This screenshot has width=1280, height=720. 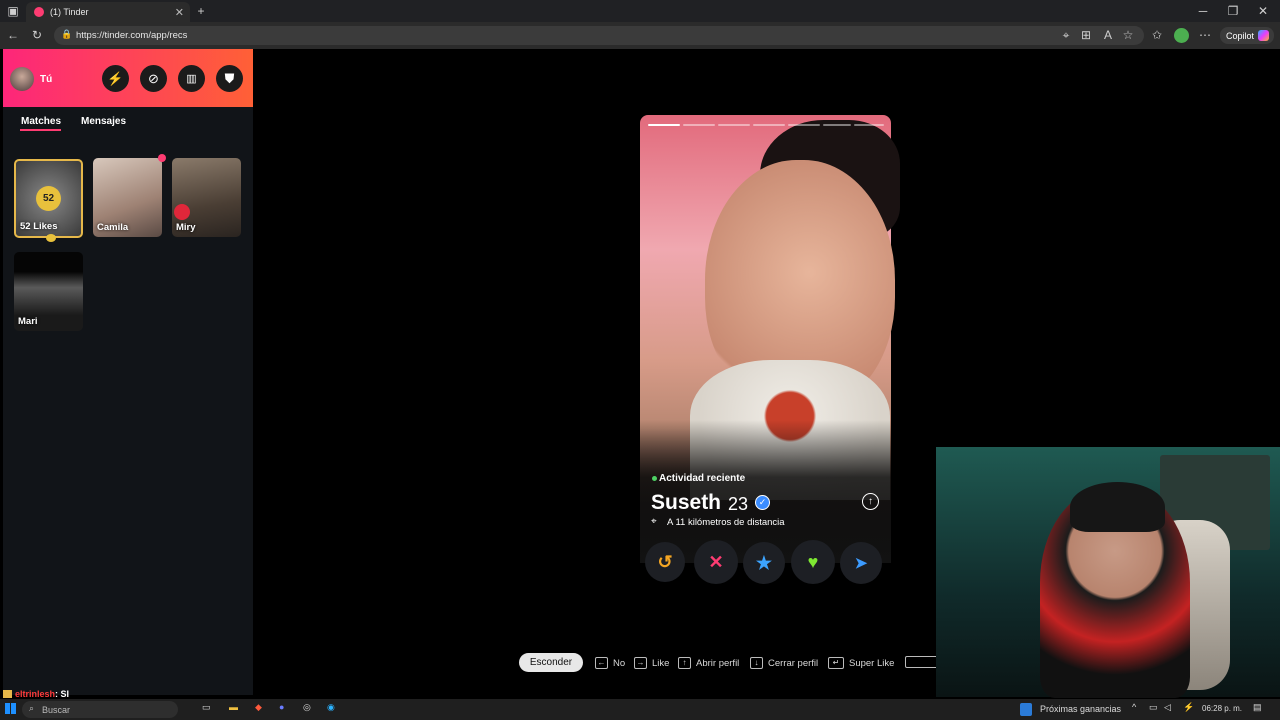 What do you see at coordinates (40, 130) in the screenshot?
I see `active-tab-underline` at bounding box center [40, 130].